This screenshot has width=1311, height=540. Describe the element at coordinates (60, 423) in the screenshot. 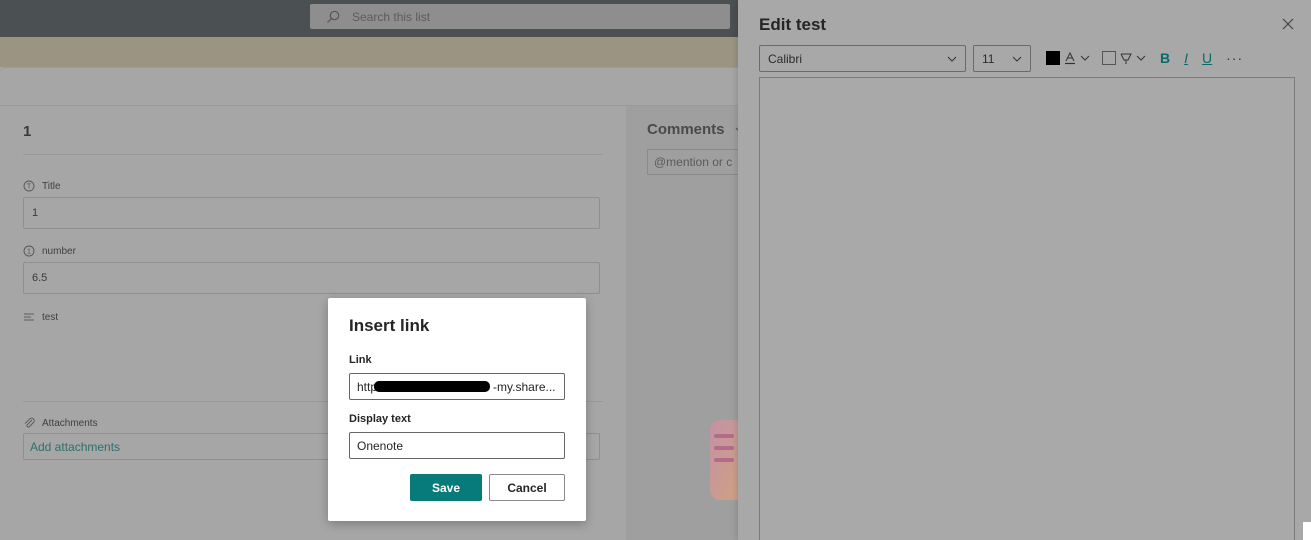

I see `attachments-label: Attachments` at that location.